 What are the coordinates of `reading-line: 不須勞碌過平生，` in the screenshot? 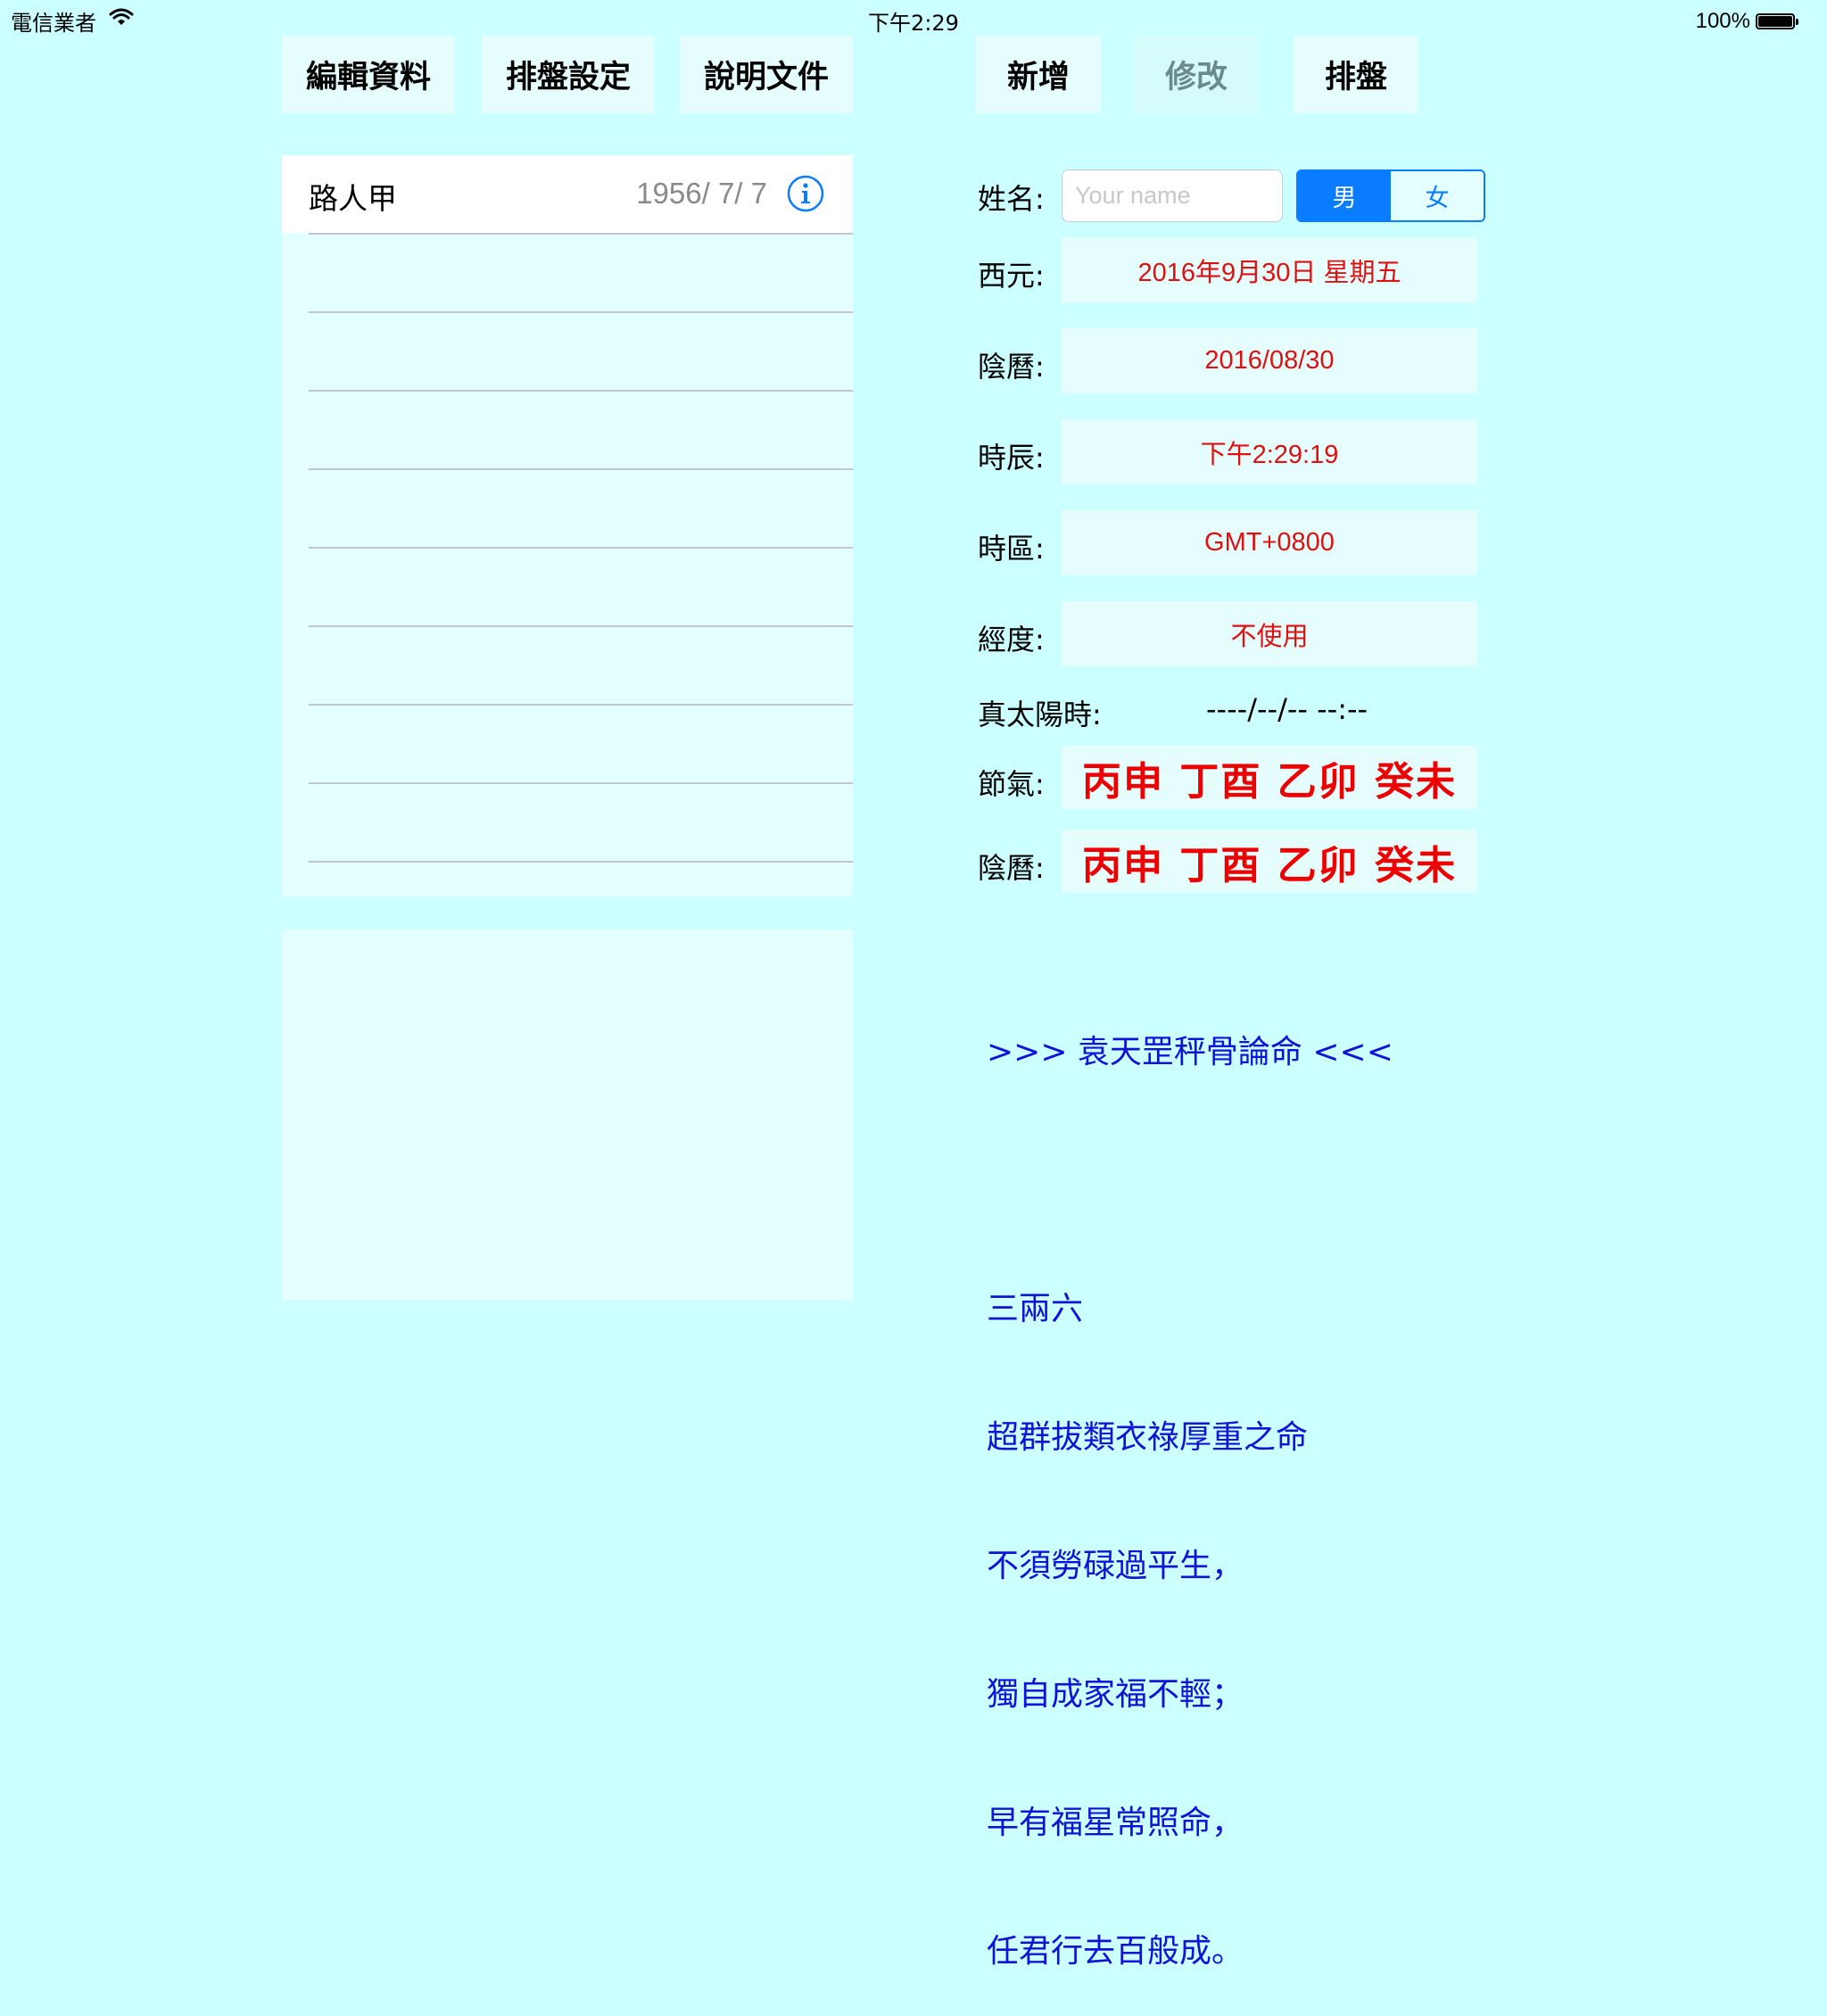 It's located at (1115, 1566).